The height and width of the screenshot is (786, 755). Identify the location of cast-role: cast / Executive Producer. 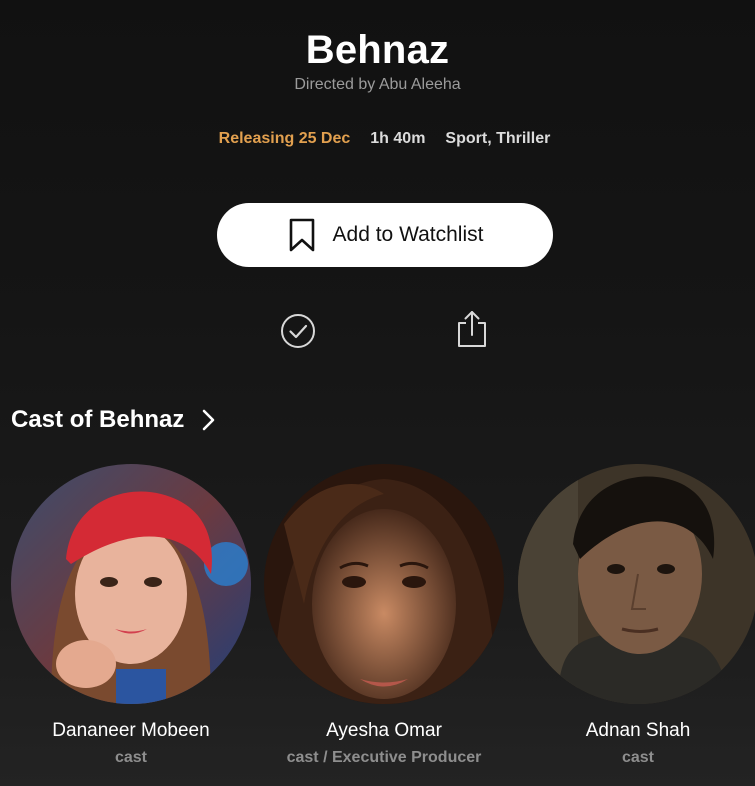
(384, 757).